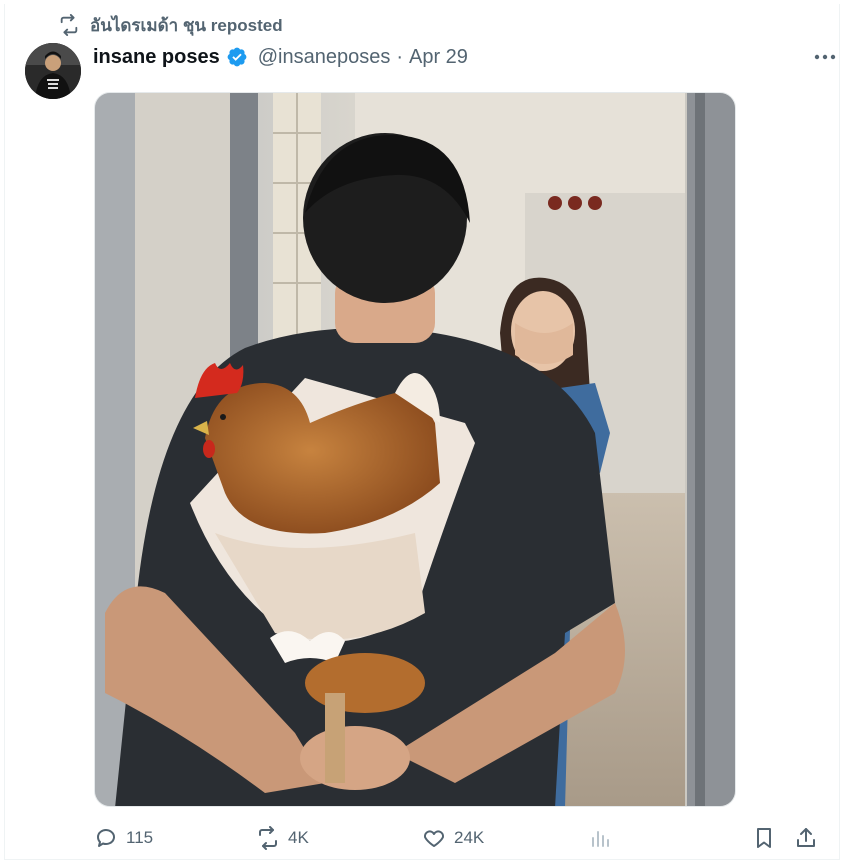  Describe the element at coordinates (298, 837) in the screenshot. I see `repost-count: 4K` at that location.